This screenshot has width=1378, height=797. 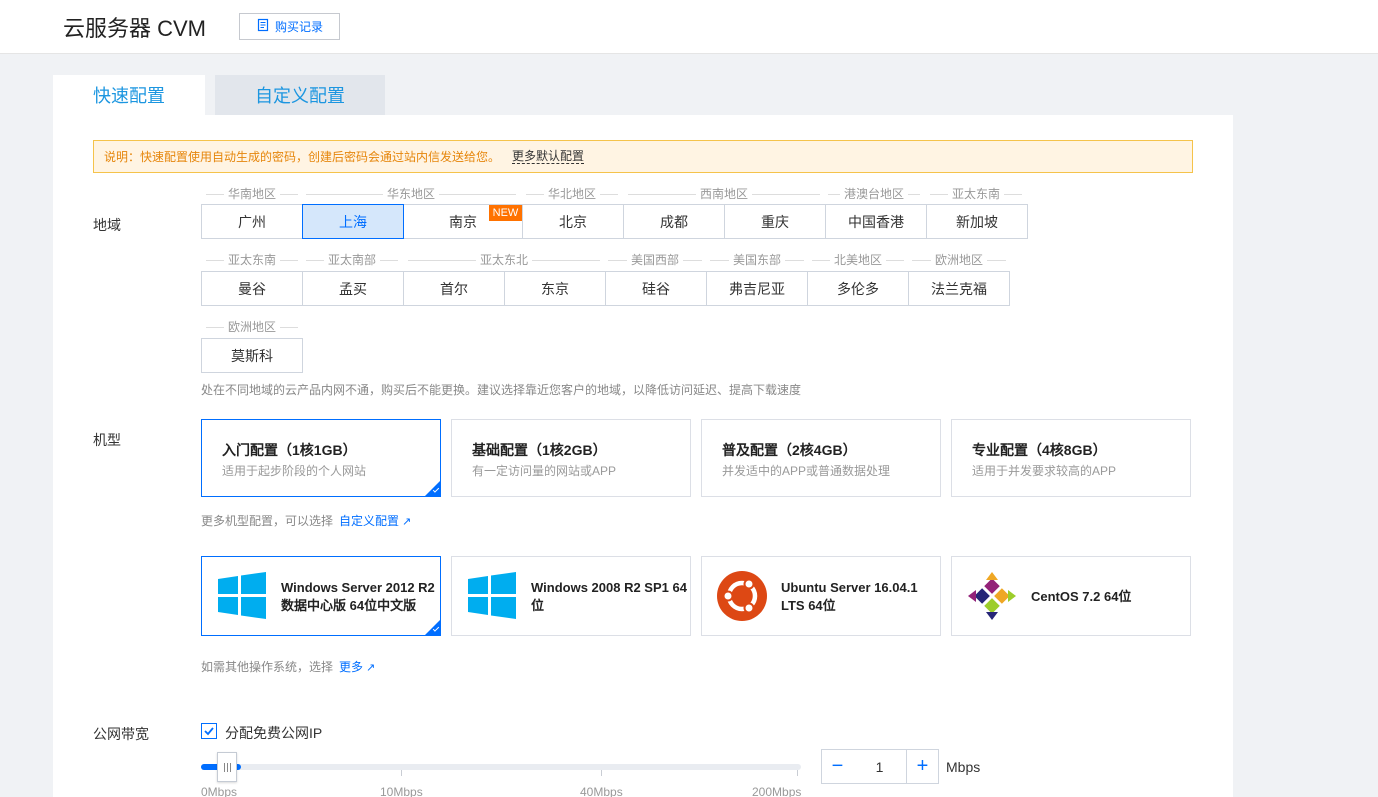 I want to click on os-option-ubuntu: Ubuntu Server 16.04.1 LTS 64位, so click(x=821, y=596).